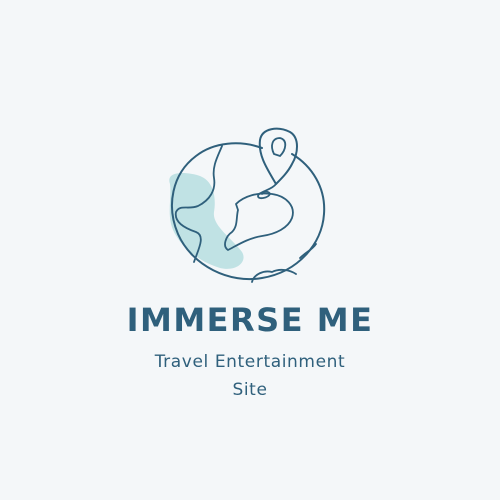 This screenshot has height=500, width=500. What do you see at coordinates (250, 320) in the screenshot?
I see `brand-name: IMMERSE ME` at bounding box center [250, 320].